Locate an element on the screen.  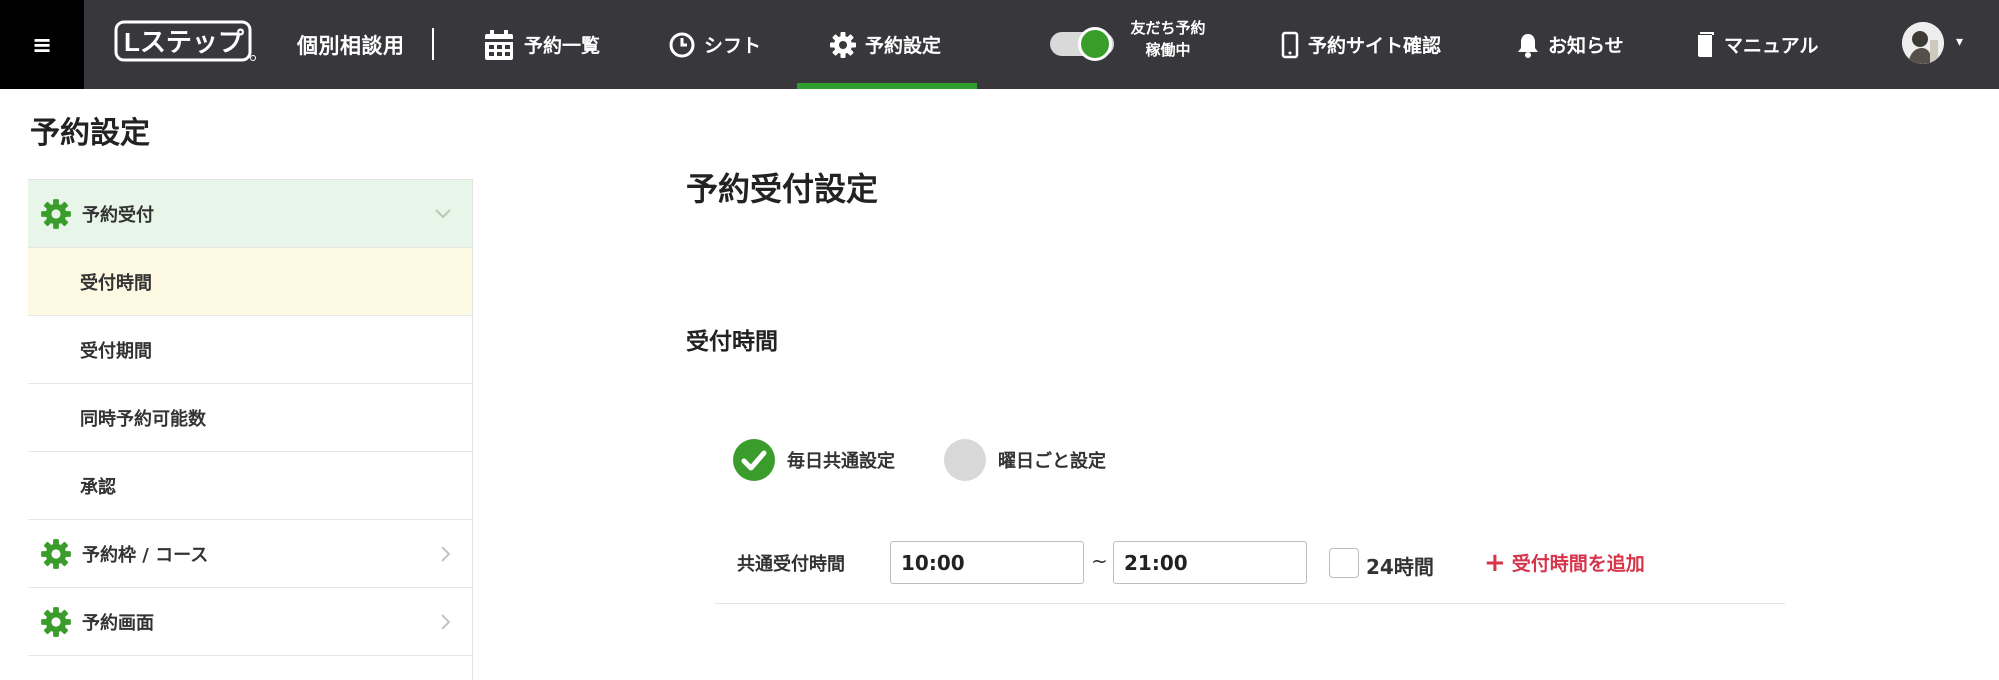
radio-unchecked-icon is located at coordinates (965, 460).